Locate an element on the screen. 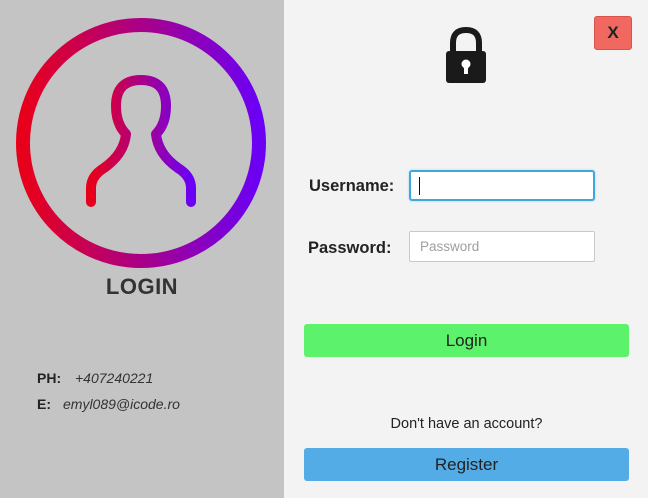 The image size is (648, 498). close-button: X is located at coordinates (613, 33).